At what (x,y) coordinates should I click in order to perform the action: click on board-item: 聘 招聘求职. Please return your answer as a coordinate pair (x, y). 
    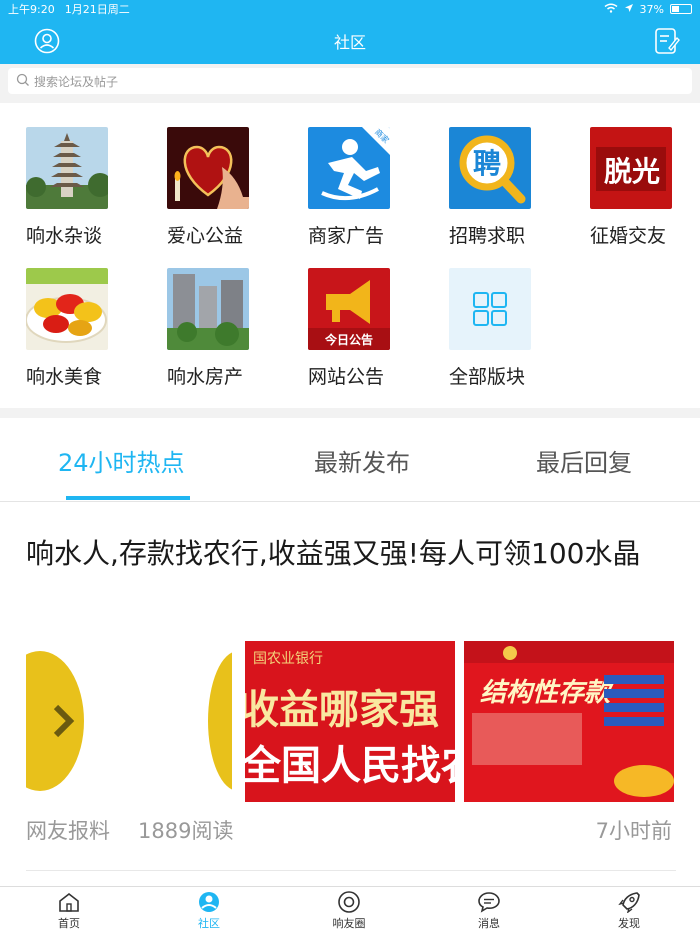
    Looking at the image, I should click on (494, 187).